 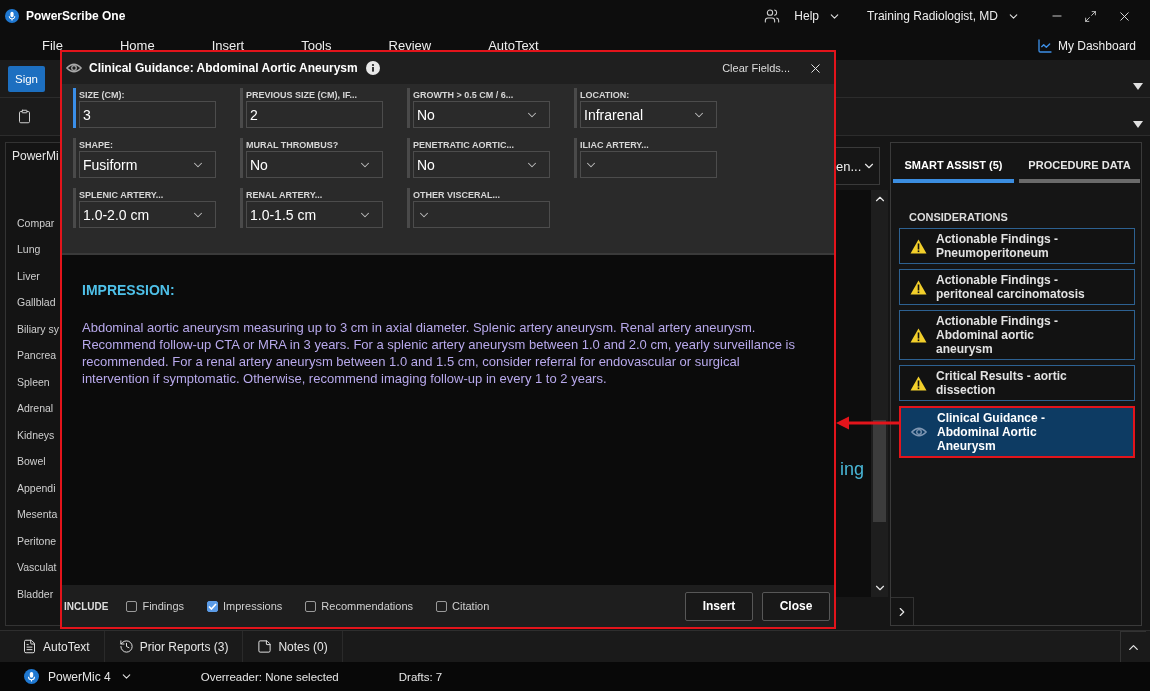 What do you see at coordinates (36, 303) in the screenshot?
I see `list-item: Gallblad` at bounding box center [36, 303].